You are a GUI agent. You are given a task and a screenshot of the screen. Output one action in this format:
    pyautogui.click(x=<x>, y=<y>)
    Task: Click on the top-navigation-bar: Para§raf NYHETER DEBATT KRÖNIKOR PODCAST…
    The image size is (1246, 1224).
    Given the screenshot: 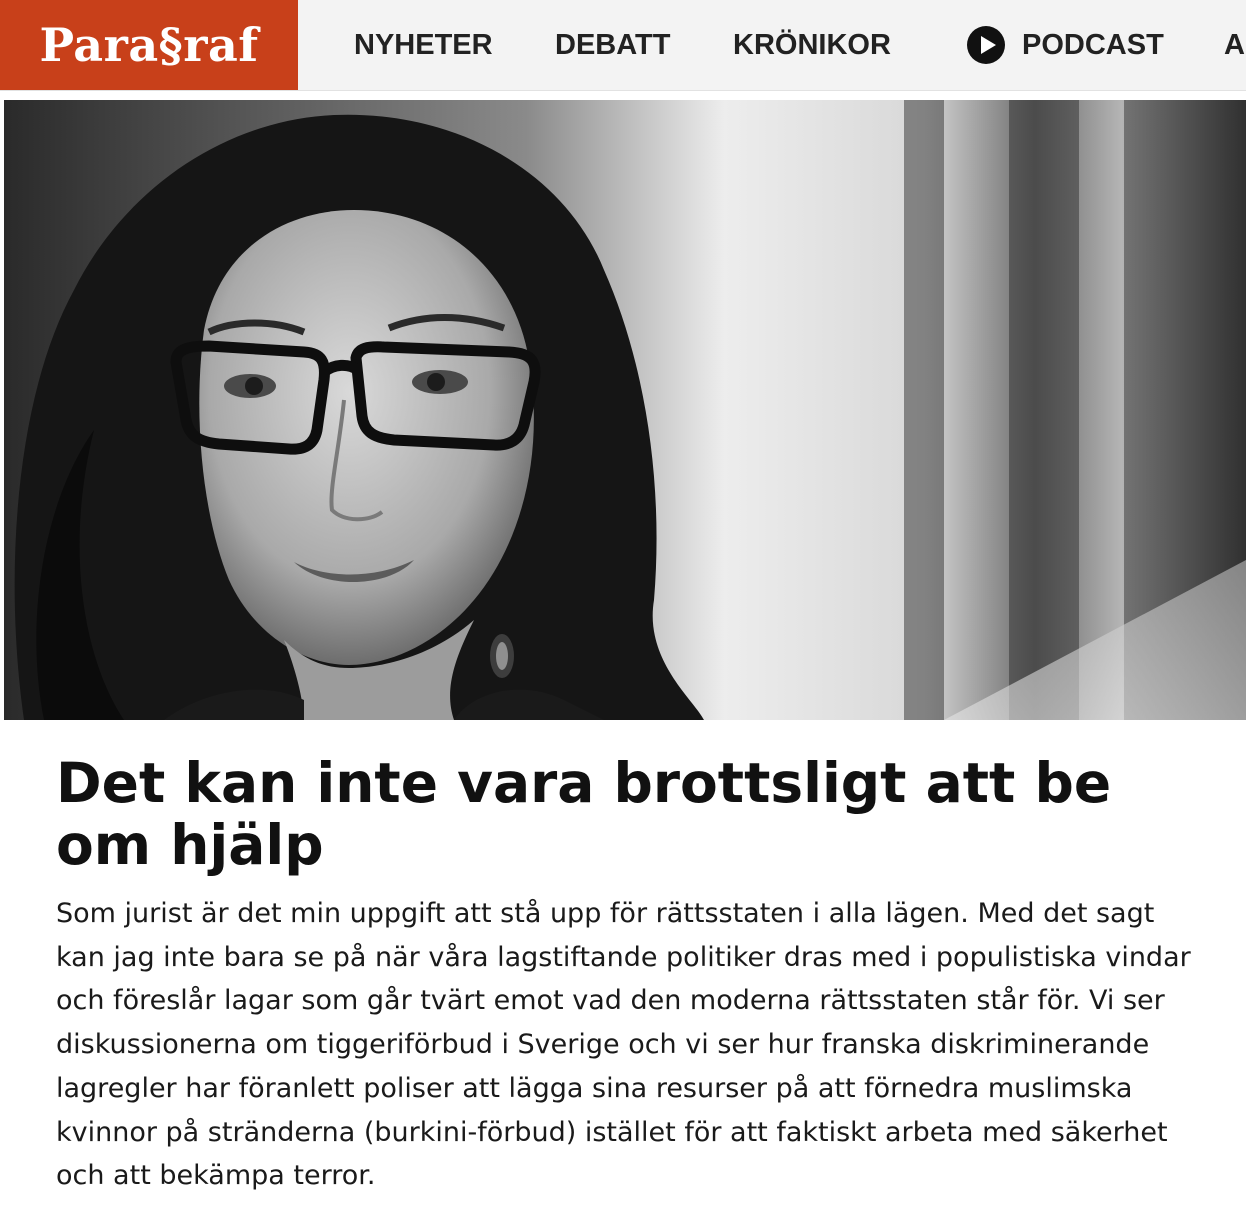 What is the action you would take?
    pyautogui.click(x=623, y=45)
    